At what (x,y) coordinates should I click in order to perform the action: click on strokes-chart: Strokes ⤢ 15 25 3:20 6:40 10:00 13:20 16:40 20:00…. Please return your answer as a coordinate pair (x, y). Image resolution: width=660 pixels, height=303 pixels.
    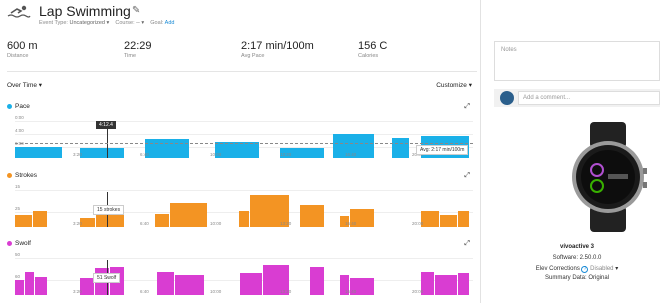
    Looking at the image, I should click on (240, 202).